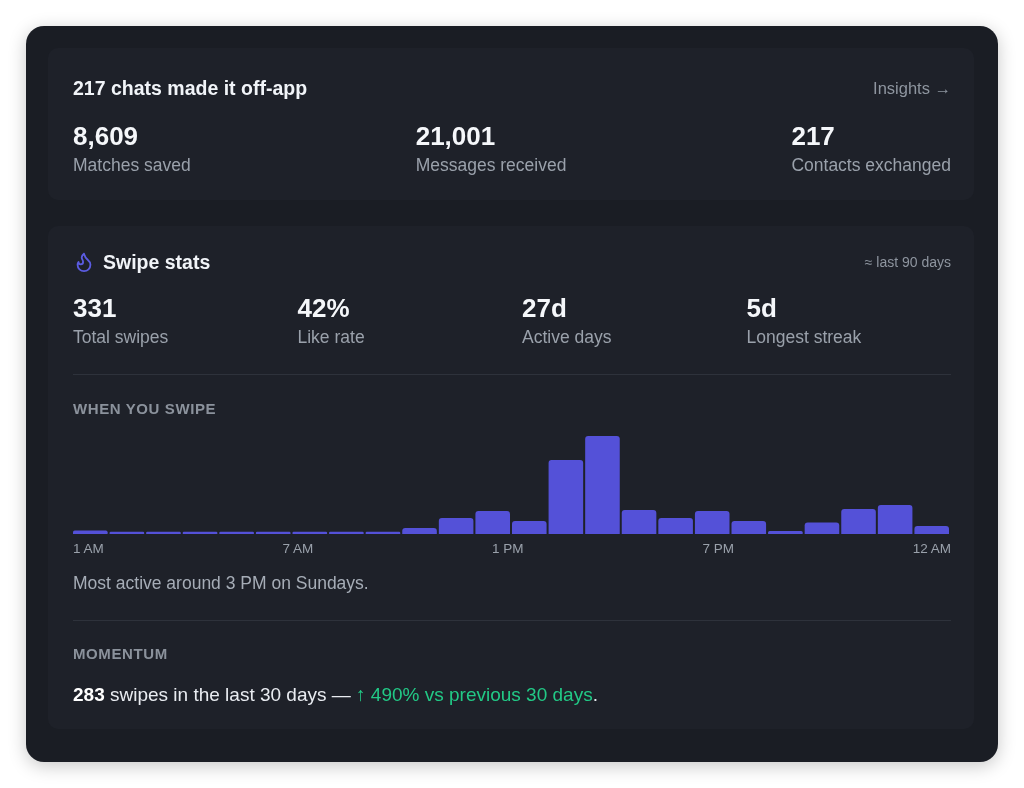  What do you see at coordinates (88, 549) in the screenshot?
I see `axis-label: 1 AM` at bounding box center [88, 549].